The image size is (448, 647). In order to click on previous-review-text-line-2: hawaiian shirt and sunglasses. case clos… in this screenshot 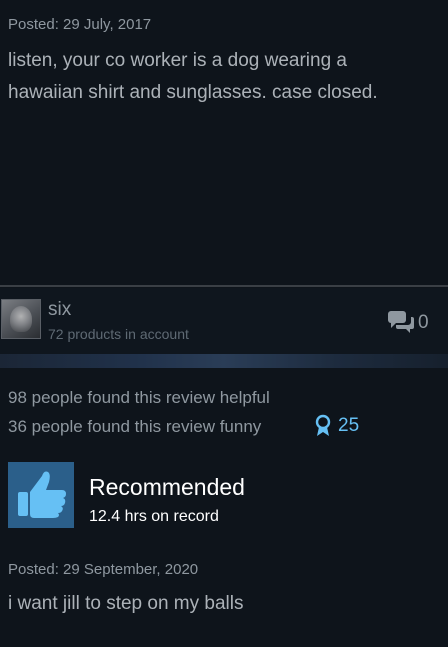, I will do `click(193, 92)`.